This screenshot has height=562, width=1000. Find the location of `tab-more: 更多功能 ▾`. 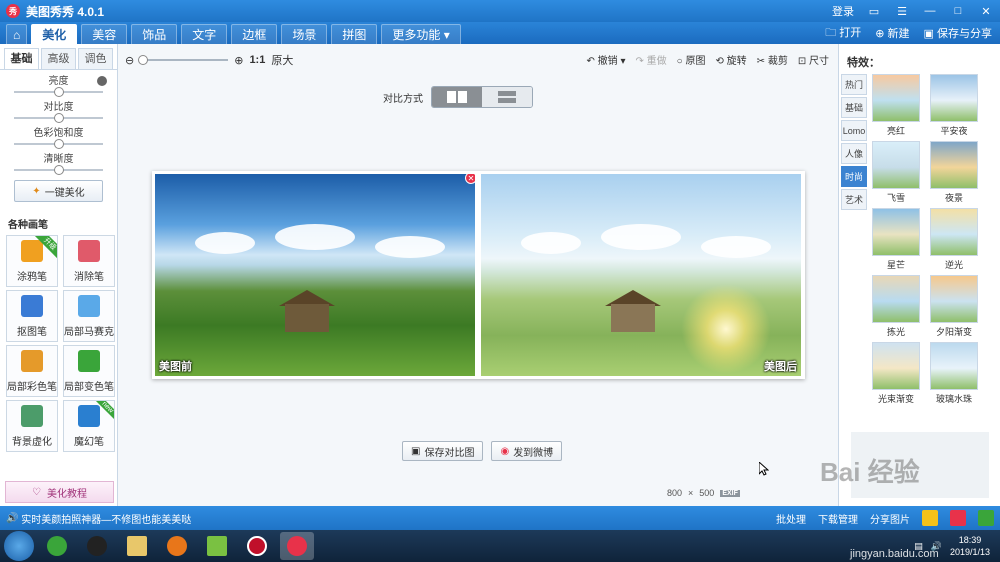

tab-more: 更多功能 ▾ is located at coordinates (421, 34).